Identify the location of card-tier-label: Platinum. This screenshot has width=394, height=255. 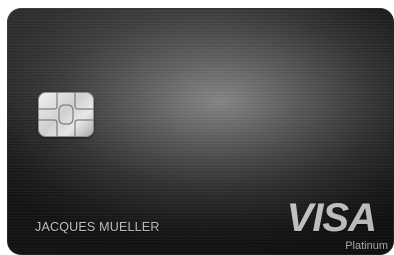
(366, 246).